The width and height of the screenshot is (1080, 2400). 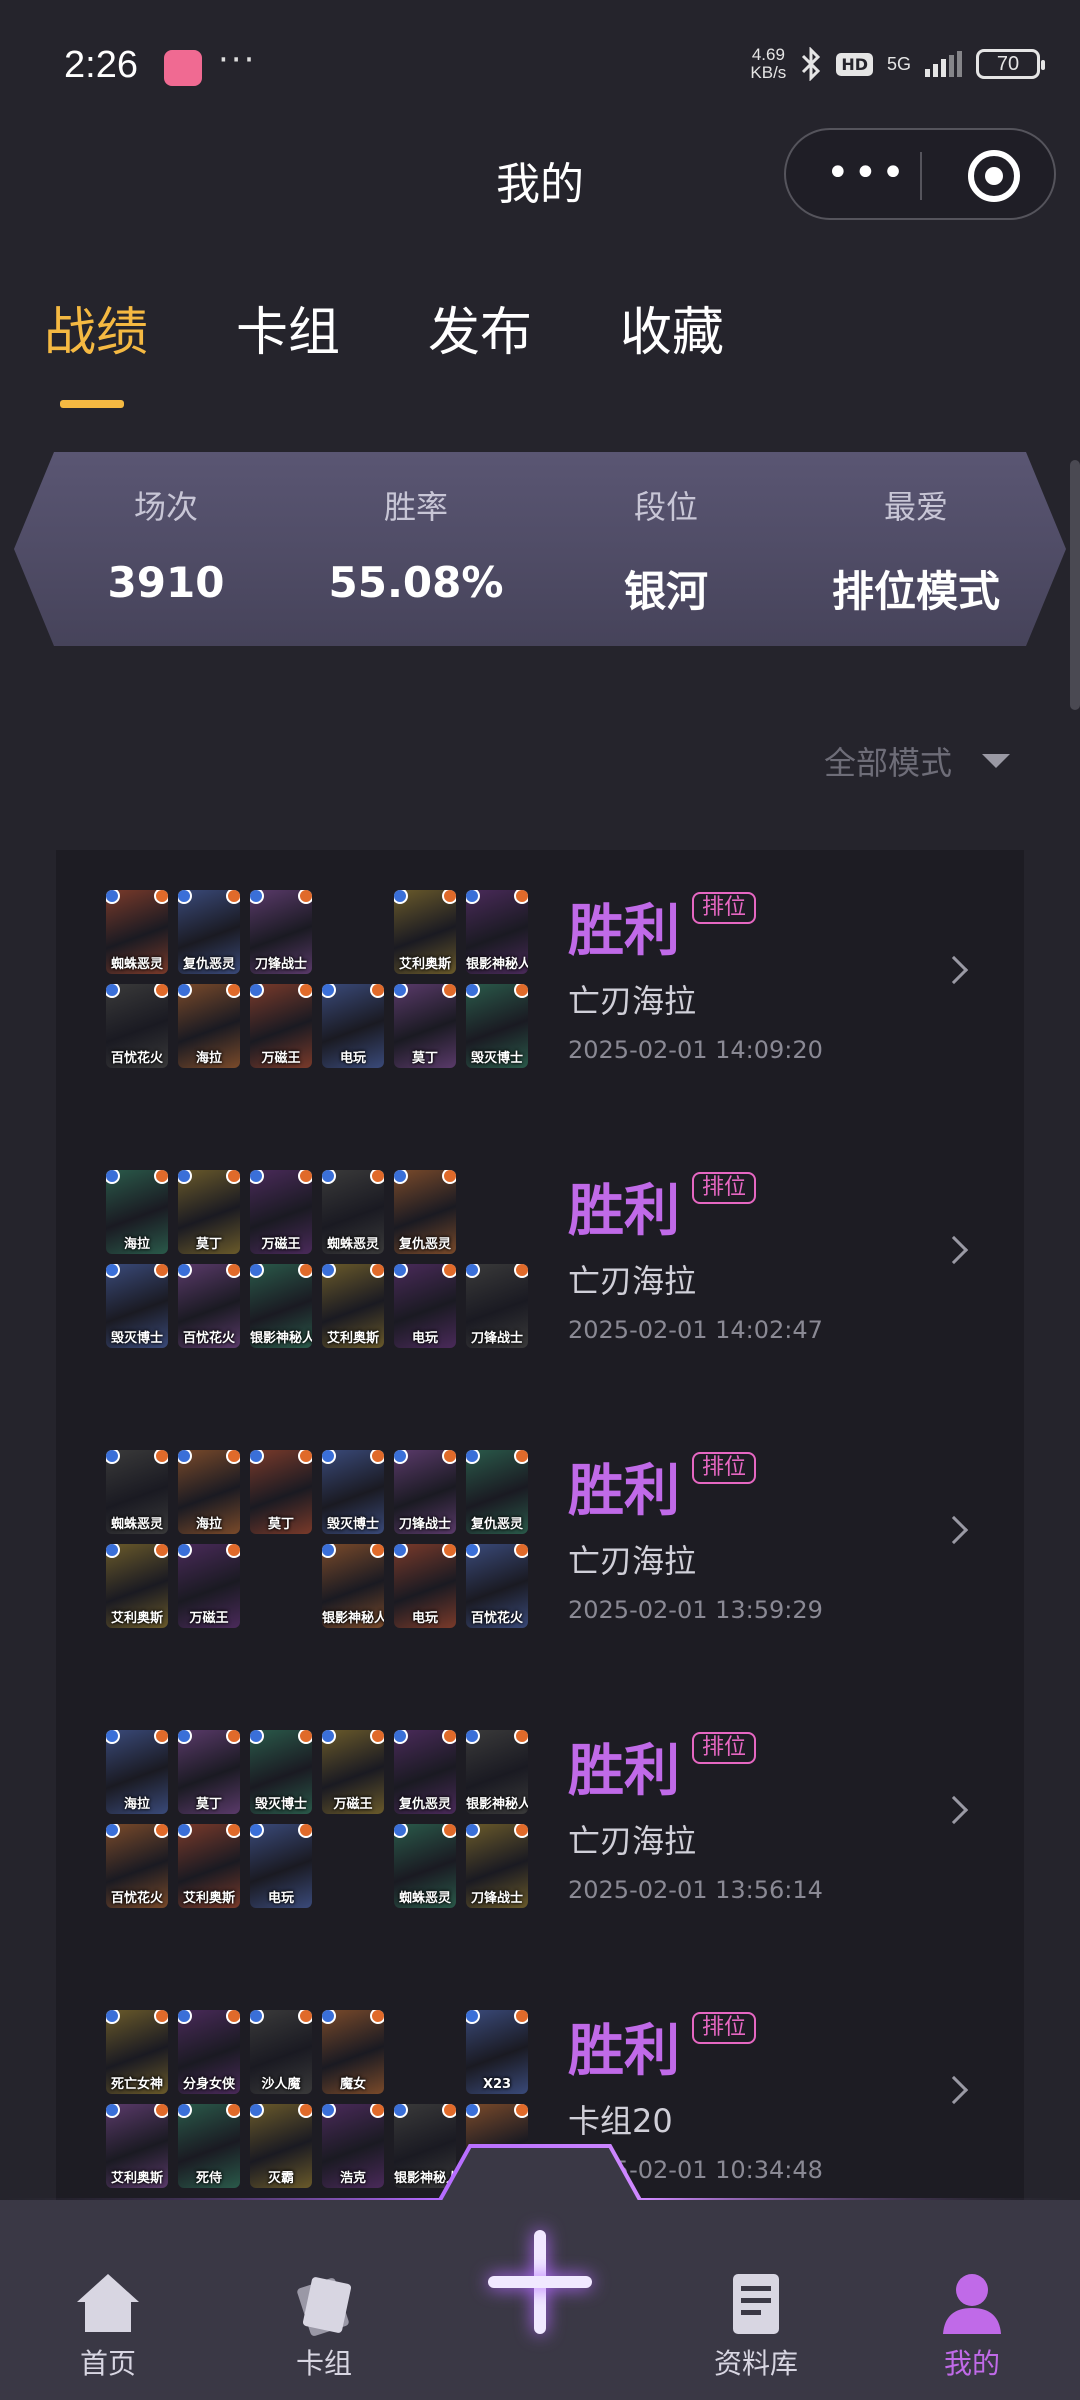 I want to click on nav-library: 资料库, so click(x=756, y=2325).